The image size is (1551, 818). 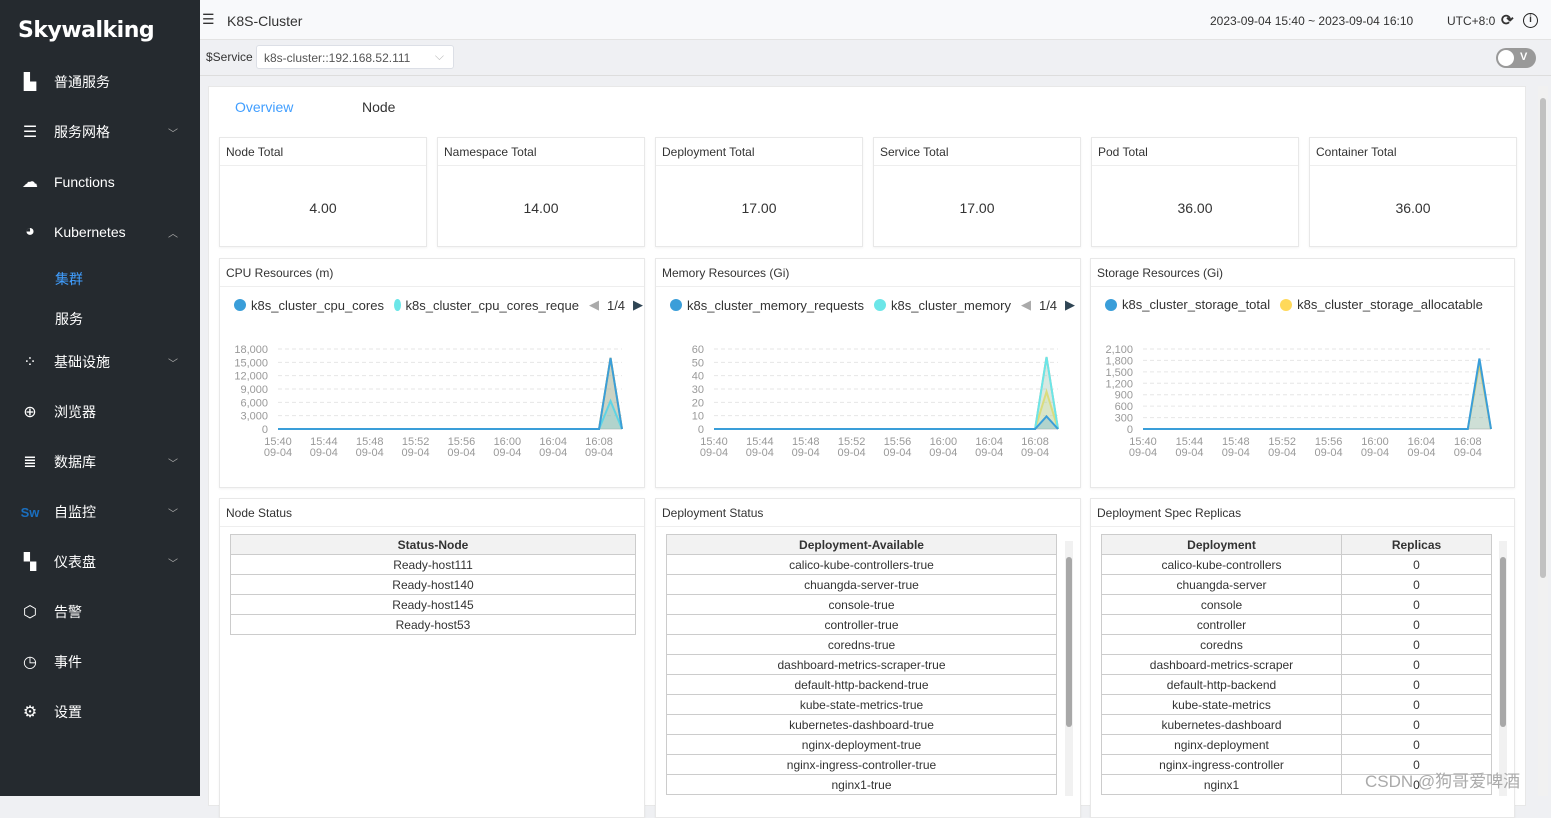 What do you see at coordinates (100, 82) in the screenshot?
I see `sidebar-item-0: ▙ 普通服务` at bounding box center [100, 82].